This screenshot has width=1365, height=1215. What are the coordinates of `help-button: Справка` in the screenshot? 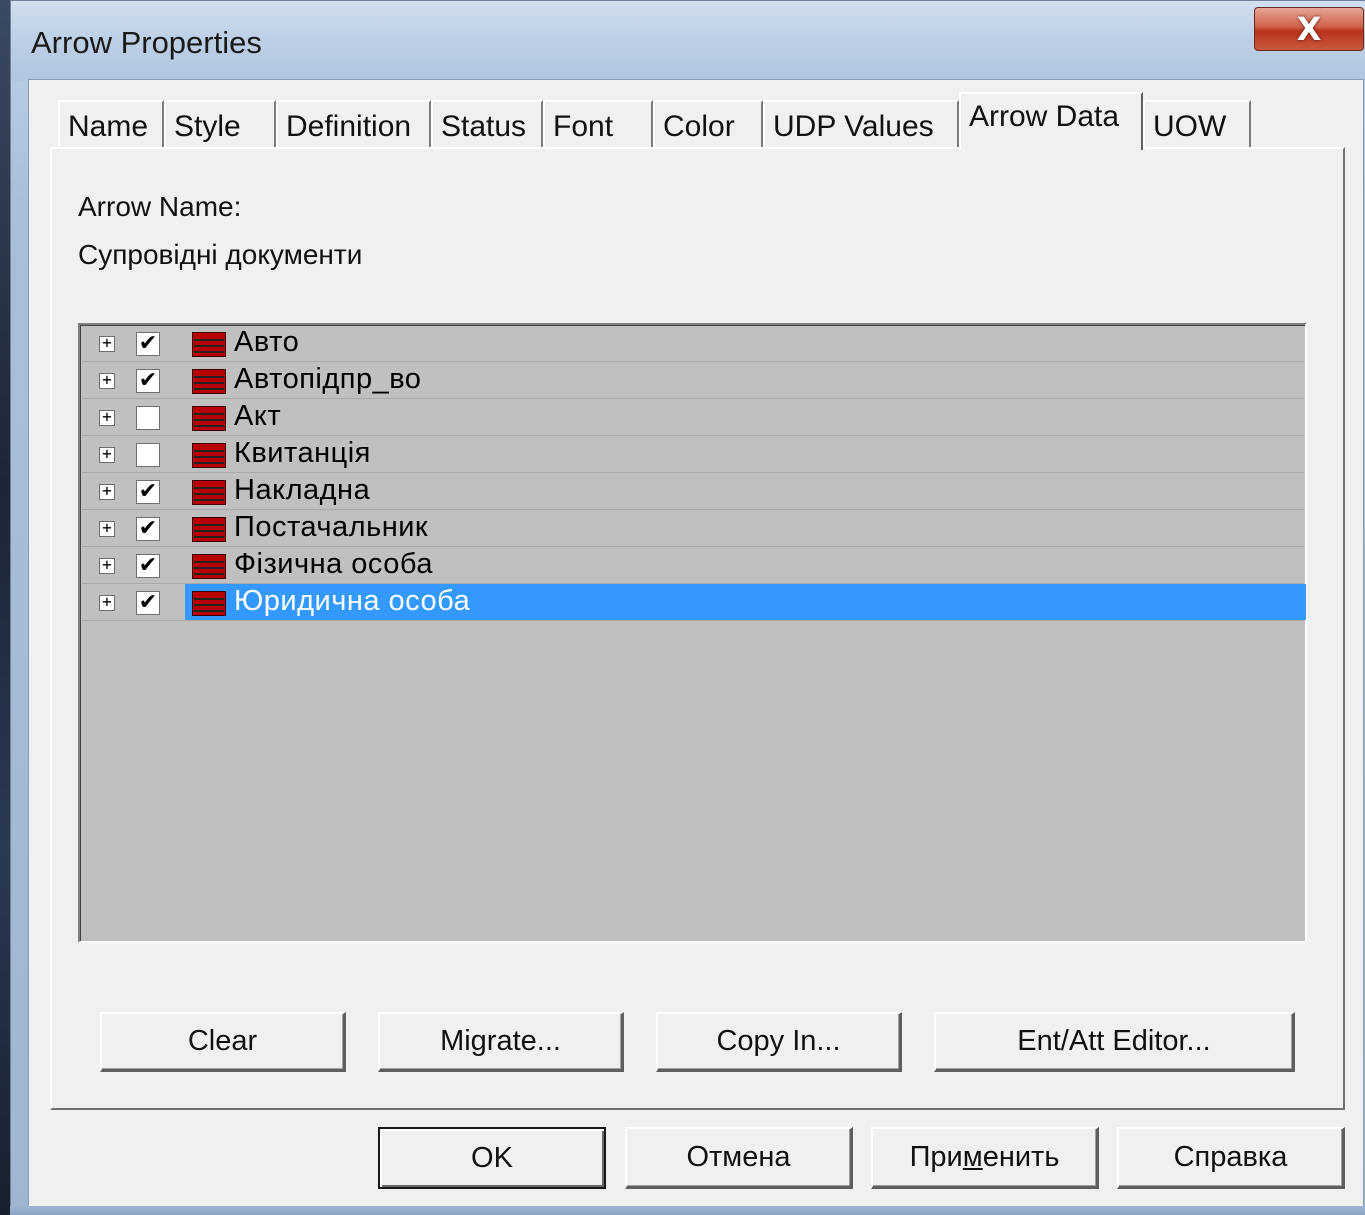 It's located at (1231, 1158).